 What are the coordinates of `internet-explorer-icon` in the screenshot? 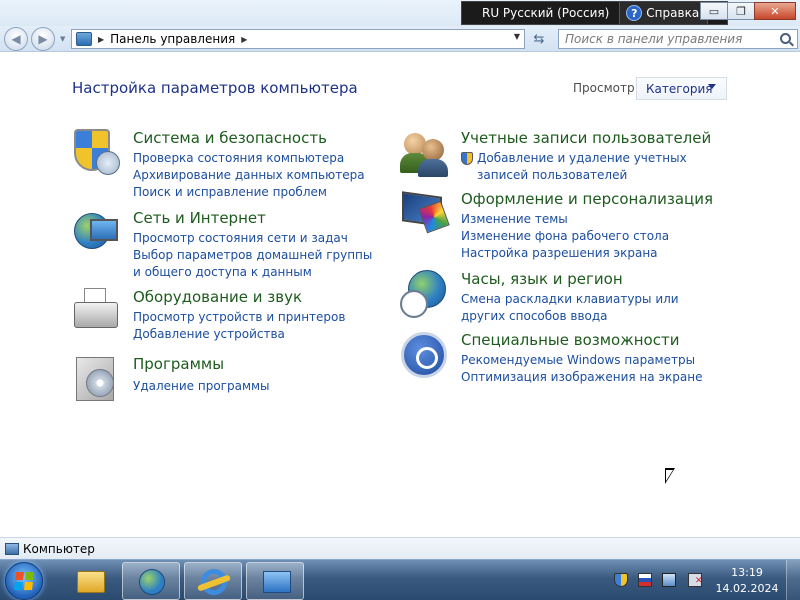 It's located at (214, 582).